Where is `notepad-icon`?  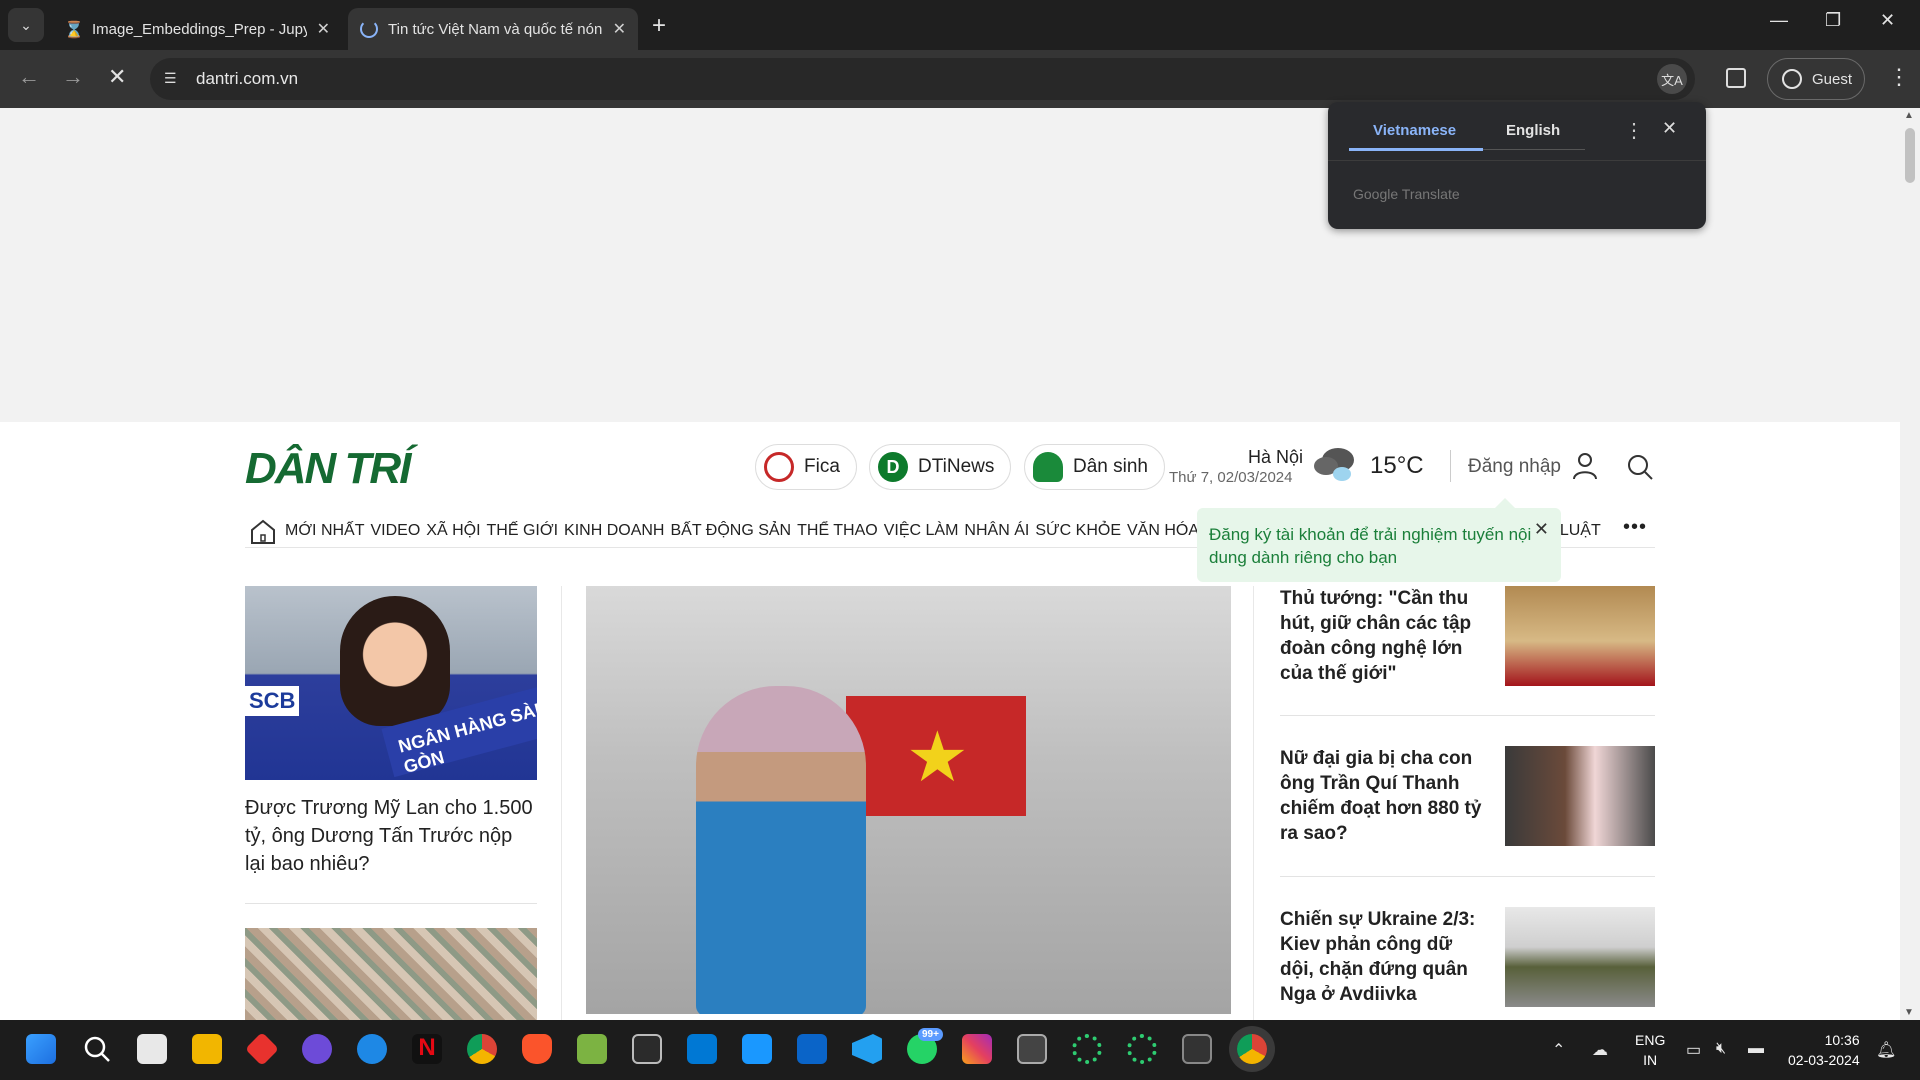
notepad-icon is located at coordinates (592, 1049).